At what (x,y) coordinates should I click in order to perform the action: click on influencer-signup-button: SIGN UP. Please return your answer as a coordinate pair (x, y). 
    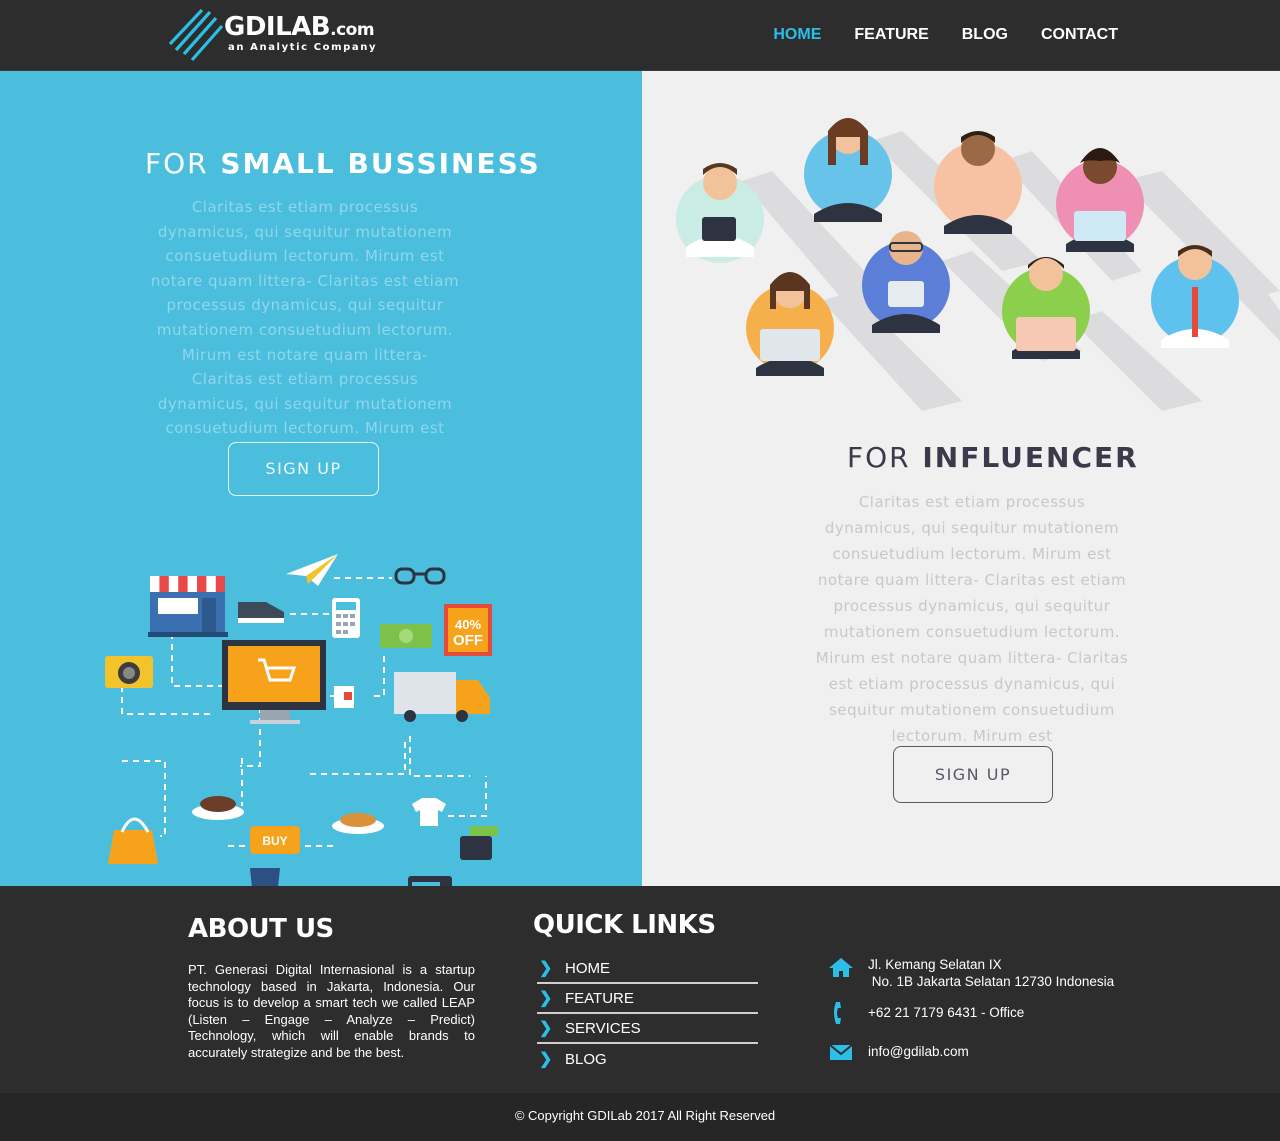
    Looking at the image, I should click on (973, 774).